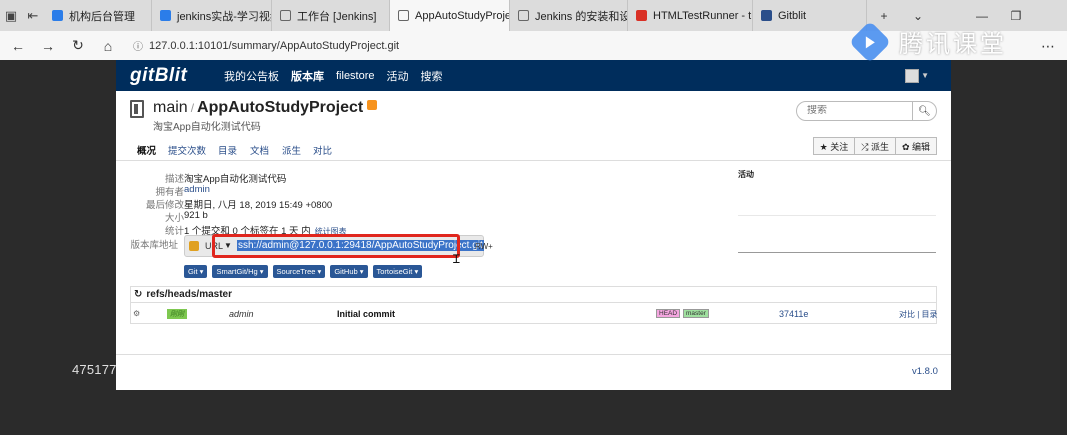 Image resolution: width=1067 pixels, height=435 pixels. What do you see at coordinates (194, 246) in the screenshot?
I see `lock-icon` at bounding box center [194, 246].